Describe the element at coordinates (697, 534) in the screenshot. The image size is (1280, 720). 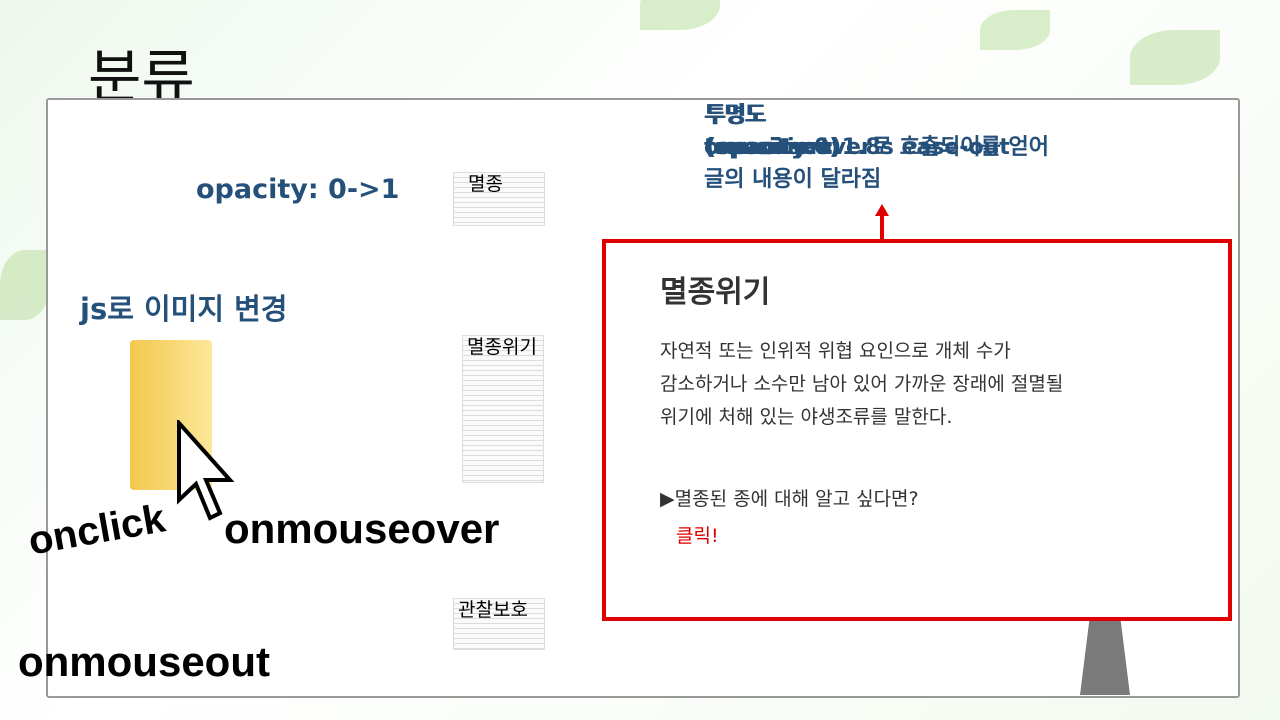
I see `click-link: 클릭!` at that location.